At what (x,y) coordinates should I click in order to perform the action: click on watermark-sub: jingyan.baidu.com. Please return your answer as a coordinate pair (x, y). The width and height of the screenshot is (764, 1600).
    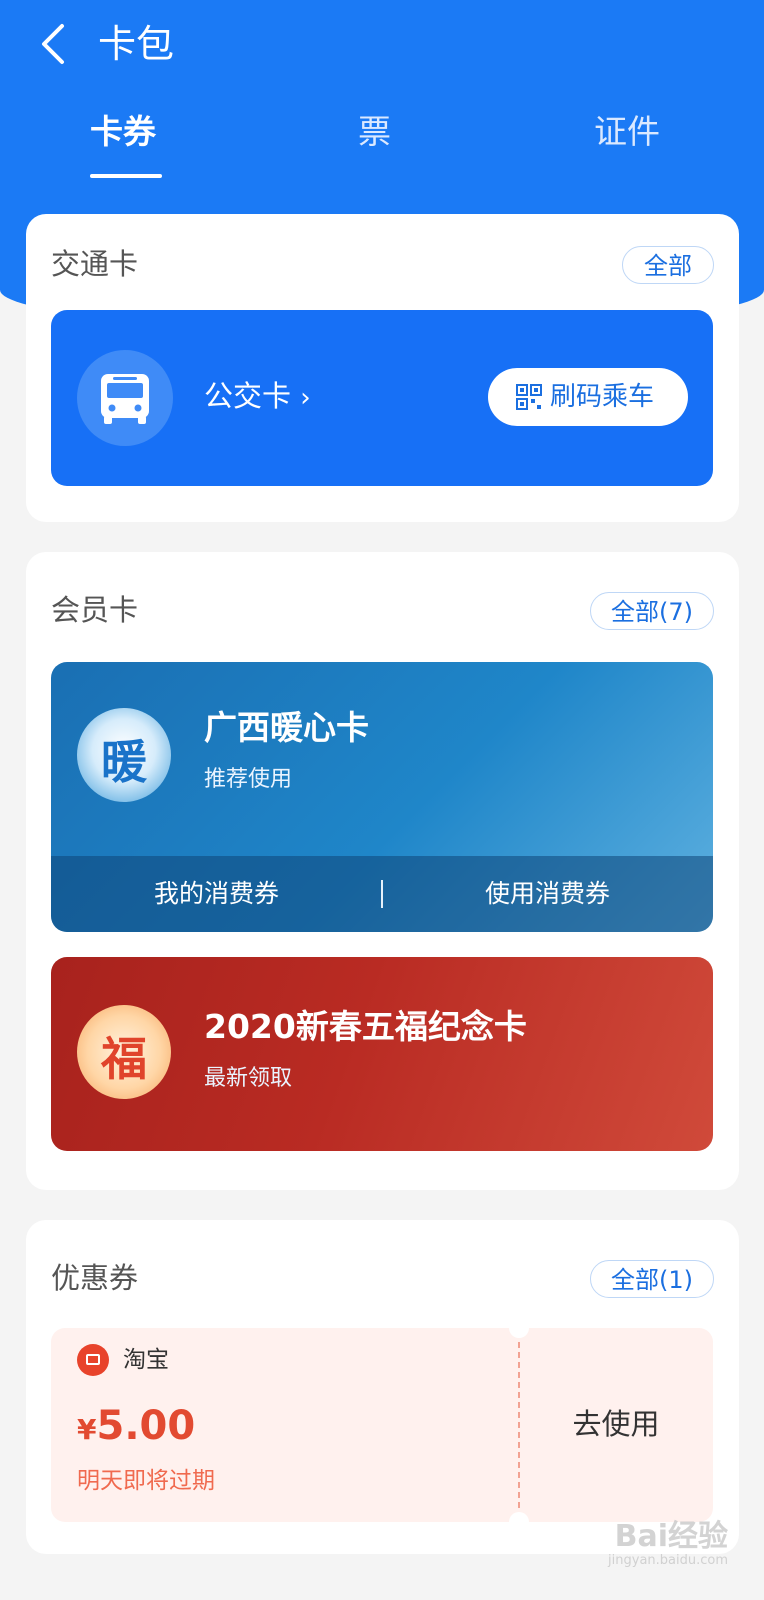
    Looking at the image, I should click on (668, 1560).